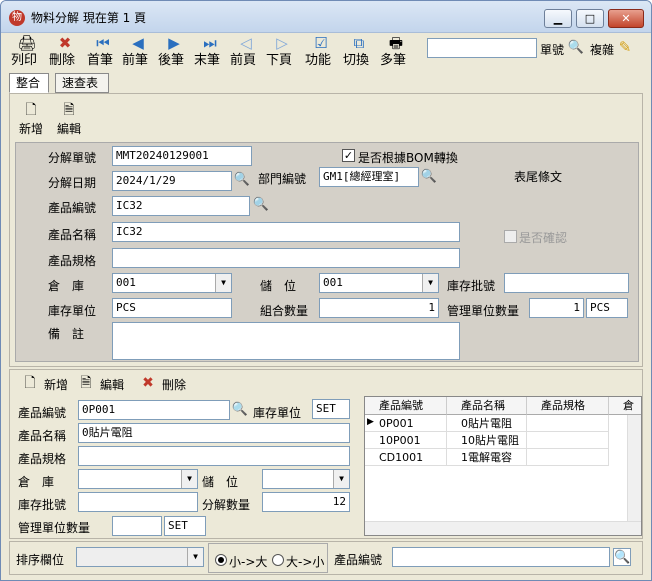 This screenshot has width=652, height=581. Describe the element at coordinates (103, 43) in the screenshot. I see `first-icon: ⏮` at that location.